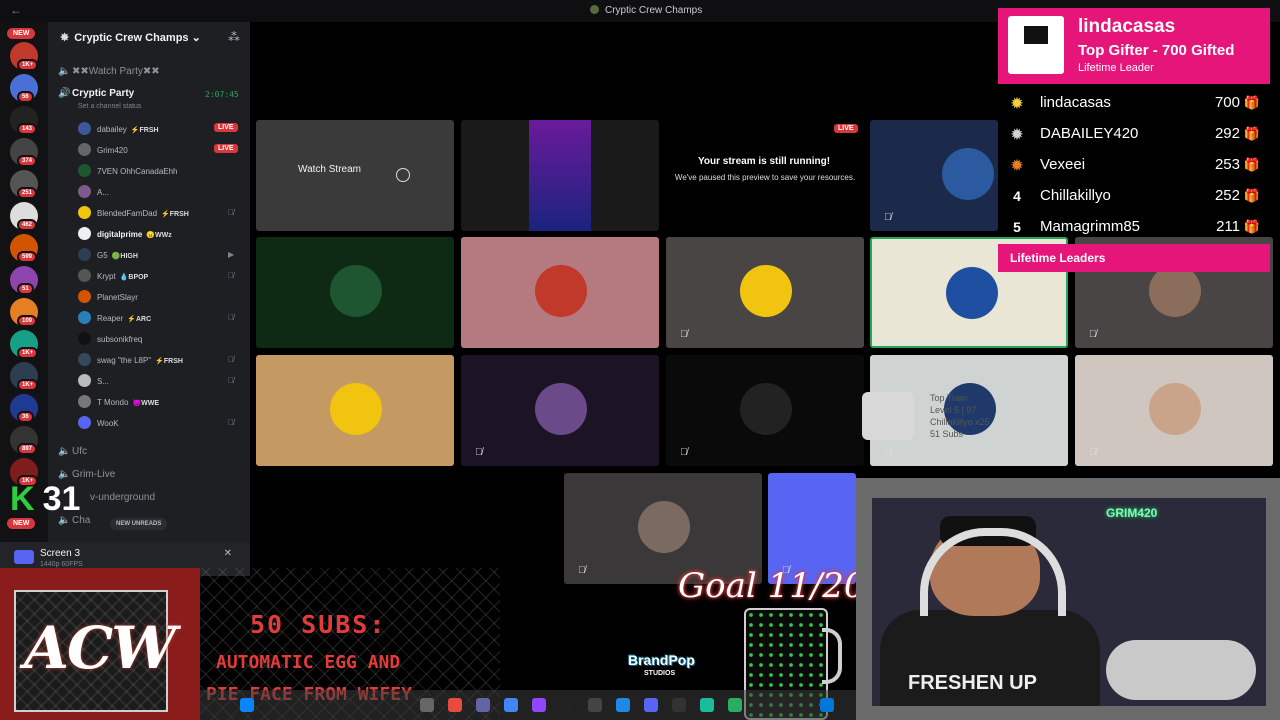 The width and height of the screenshot is (1280, 720). I want to click on speaker-icon: 🔈, so click(64, 474).